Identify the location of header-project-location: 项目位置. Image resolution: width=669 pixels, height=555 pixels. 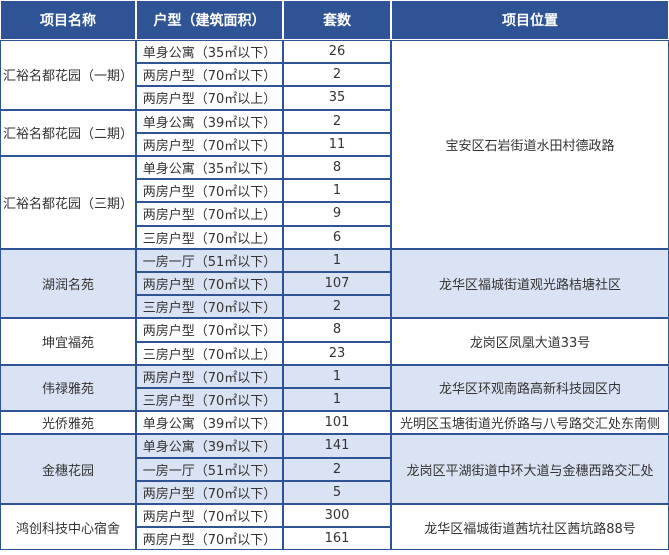
(530, 20).